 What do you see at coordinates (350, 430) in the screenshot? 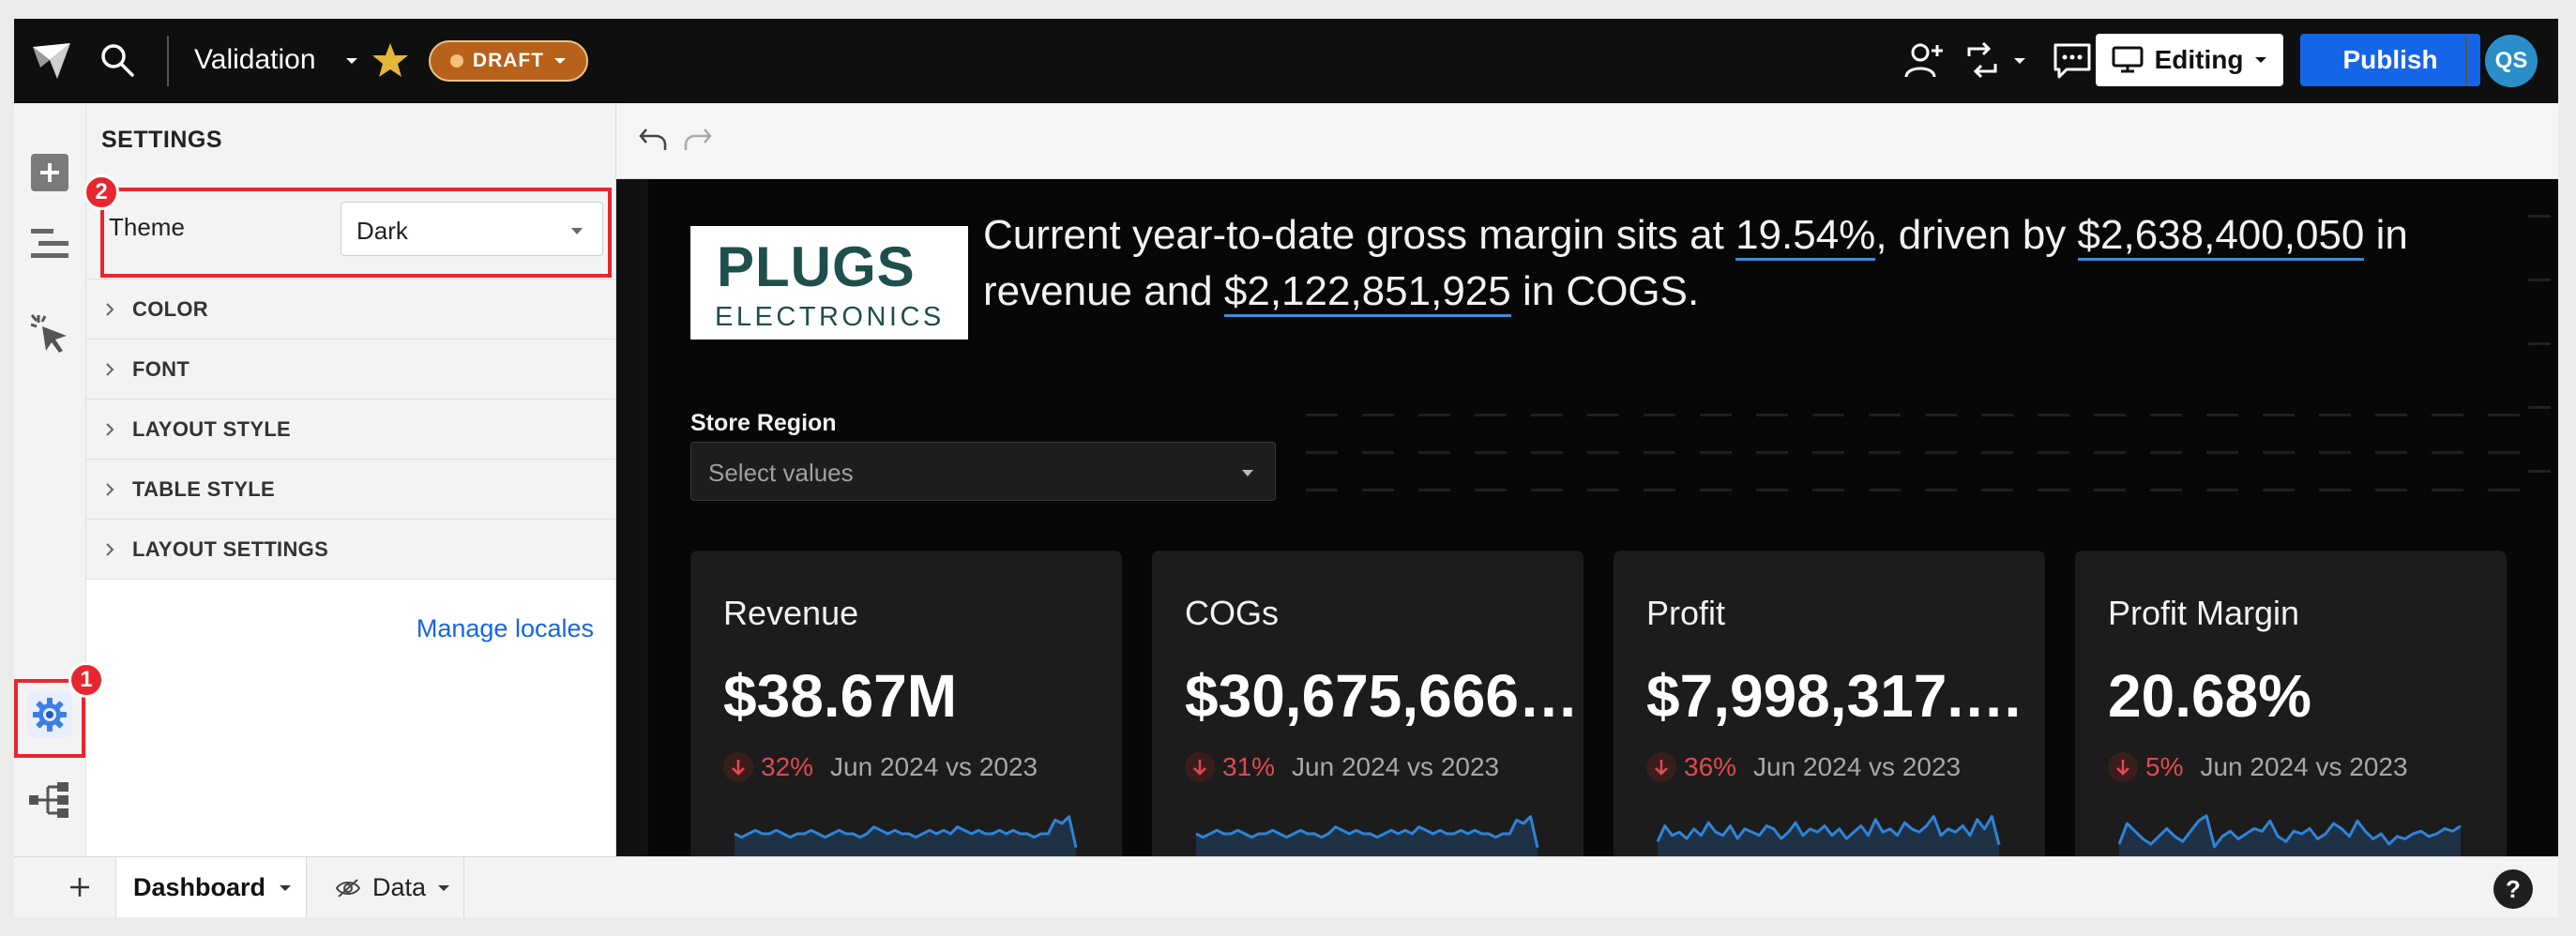
I see `section-layout-style: LAYOUT STYLE` at bounding box center [350, 430].